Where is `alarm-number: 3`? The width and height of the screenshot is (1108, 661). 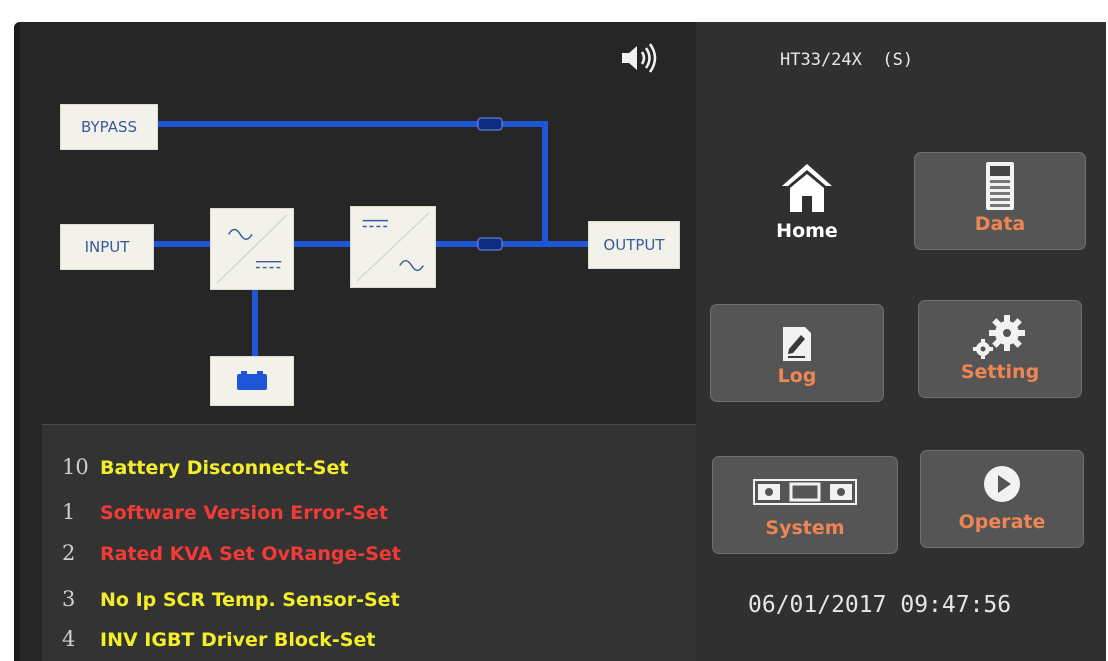 alarm-number: 3 is located at coordinates (69, 599).